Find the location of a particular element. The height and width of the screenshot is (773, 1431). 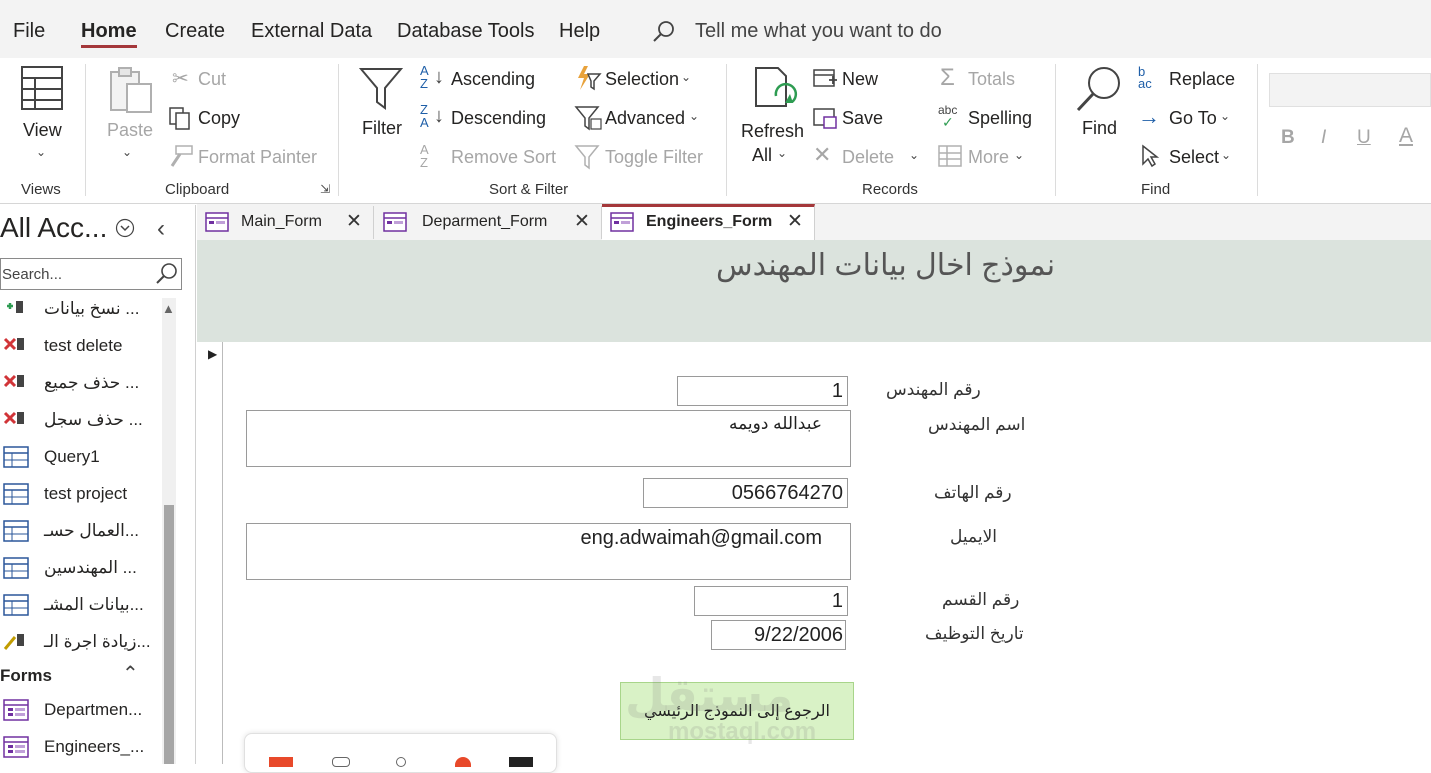

paste-button: Paste is located at coordinates (130, 130).